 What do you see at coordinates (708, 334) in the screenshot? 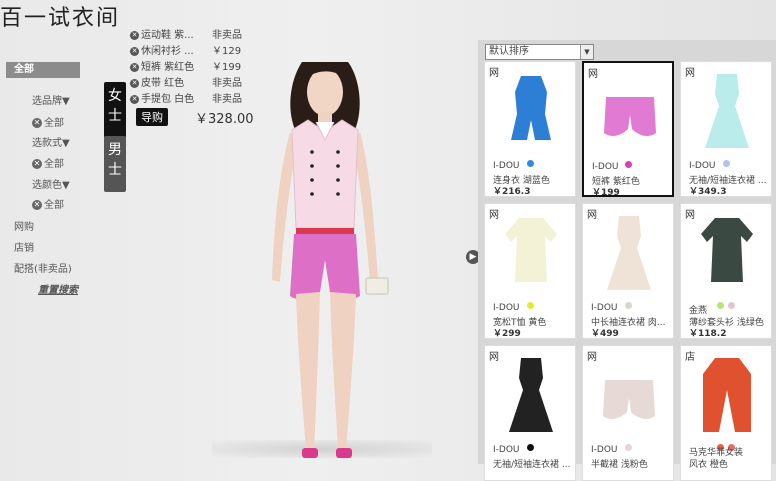
I see `product-price: ￥118.2` at bounding box center [708, 334].